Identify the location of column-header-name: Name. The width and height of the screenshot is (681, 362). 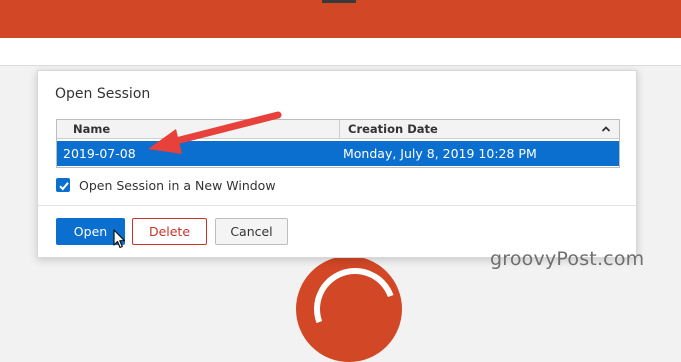
(91, 129).